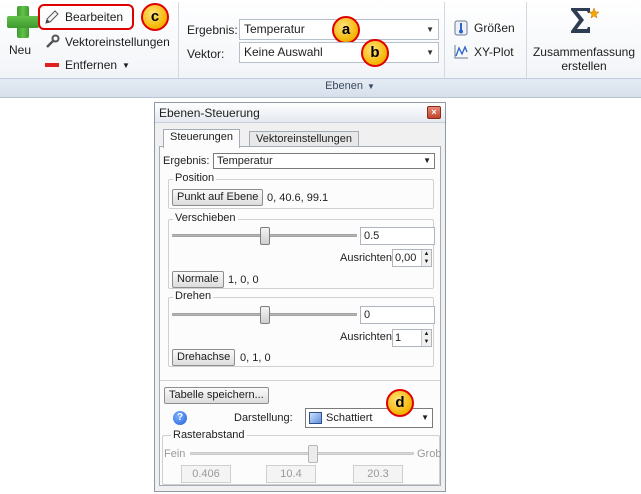 The image size is (641, 494). Describe the element at coordinates (206, 54) in the screenshot. I see `vector-label: Vektor:` at that location.